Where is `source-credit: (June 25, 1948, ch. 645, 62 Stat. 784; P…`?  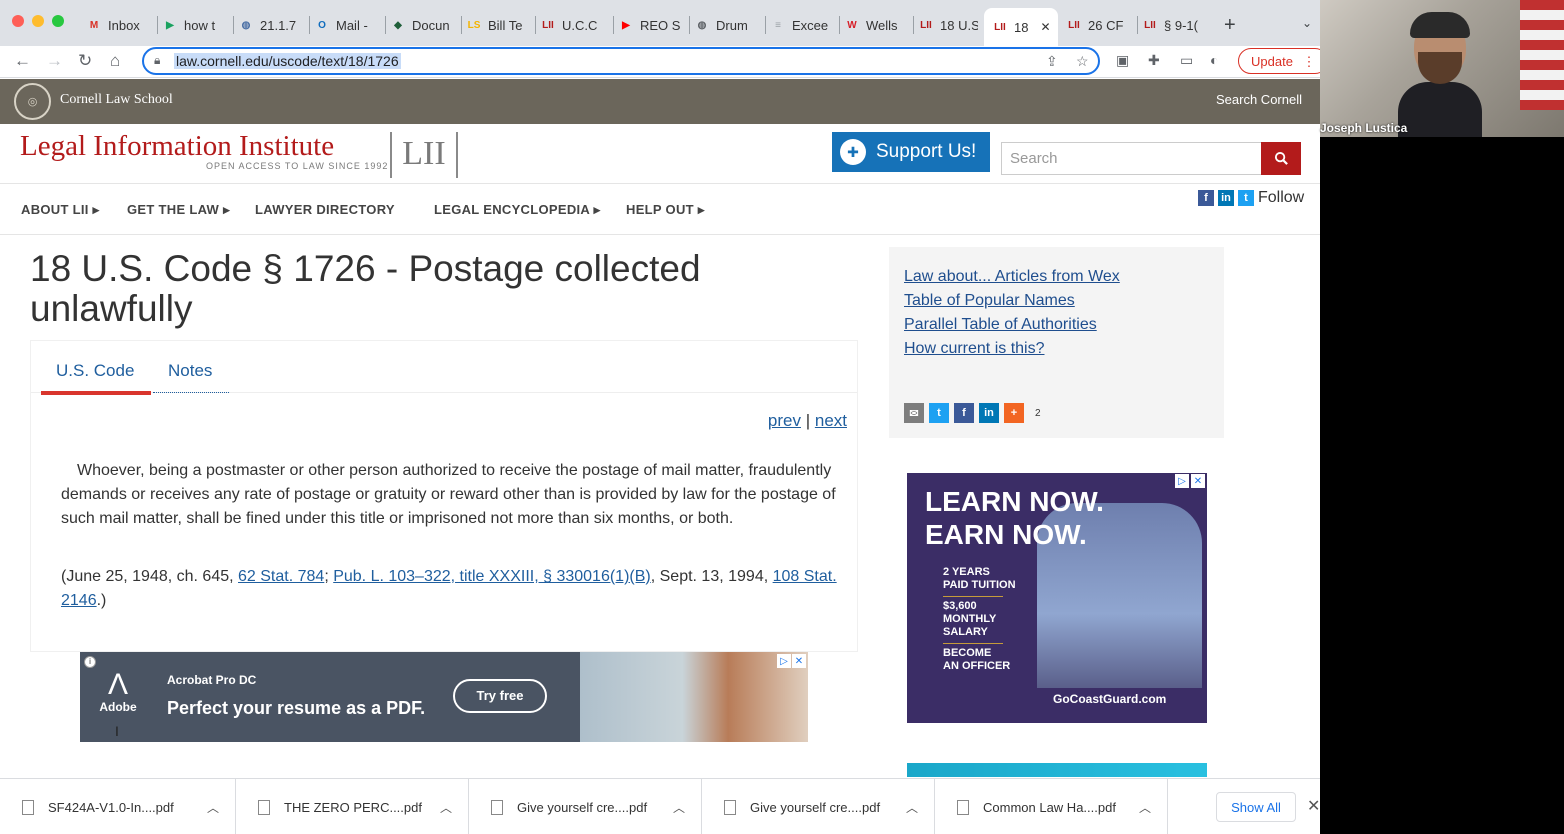
source-credit: (June 25, 1948, ch. 645, 62 Stat. 784; P… is located at coordinates (451, 589).